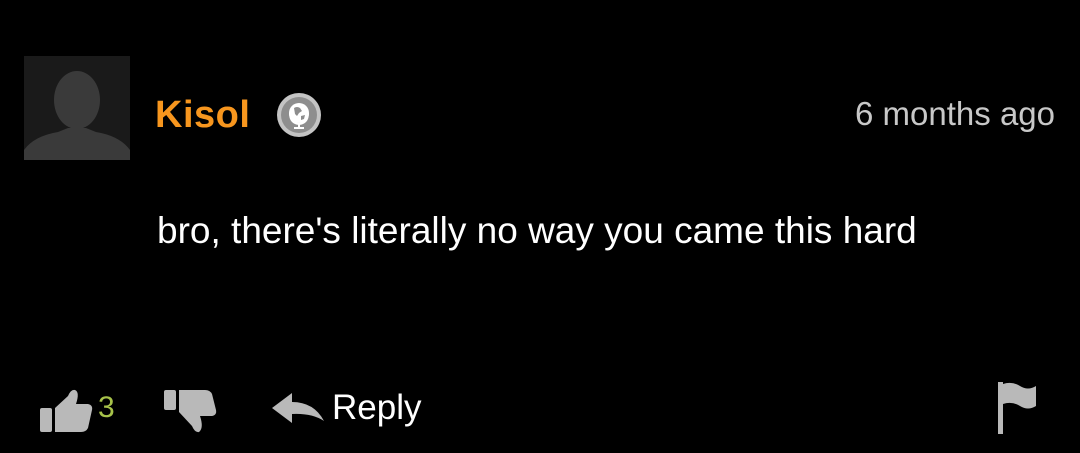 Image resolution: width=1080 pixels, height=453 pixels. I want to click on globe-icon, so click(299, 115).